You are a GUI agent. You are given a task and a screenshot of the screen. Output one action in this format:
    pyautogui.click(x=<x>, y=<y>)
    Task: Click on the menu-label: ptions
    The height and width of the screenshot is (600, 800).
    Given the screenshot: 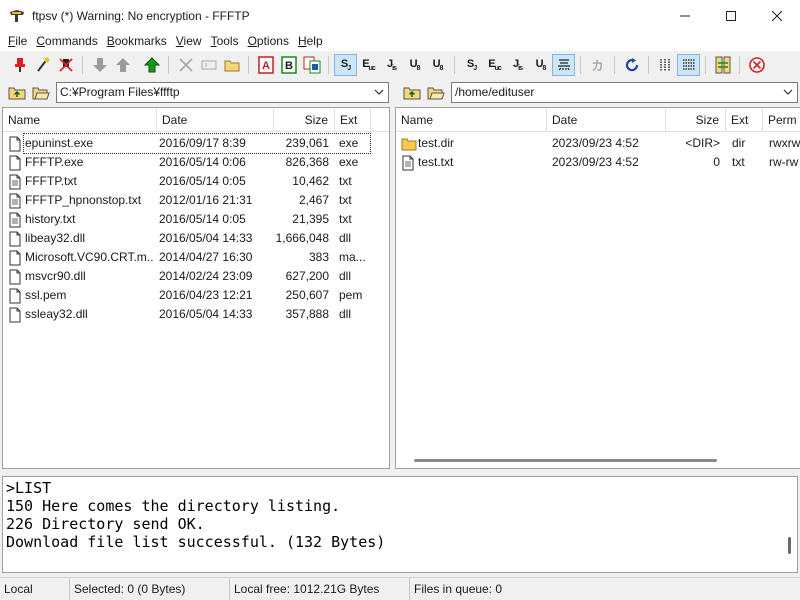 What is the action you would take?
    pyautogui.click(x=272, y=41)
    